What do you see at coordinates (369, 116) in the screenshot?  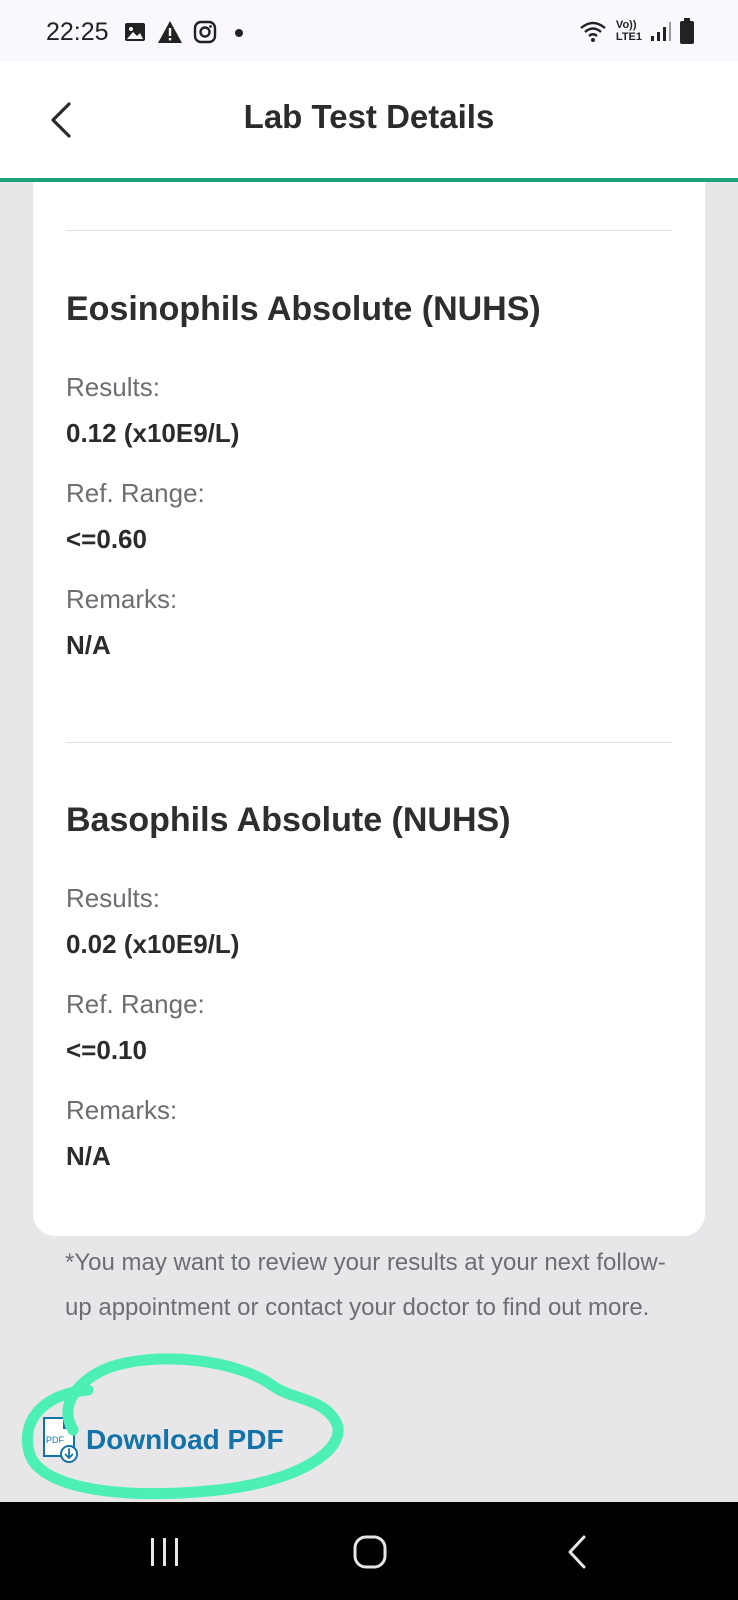 I see `page-title: Lab Test Details` at bounding box center [369, 116].